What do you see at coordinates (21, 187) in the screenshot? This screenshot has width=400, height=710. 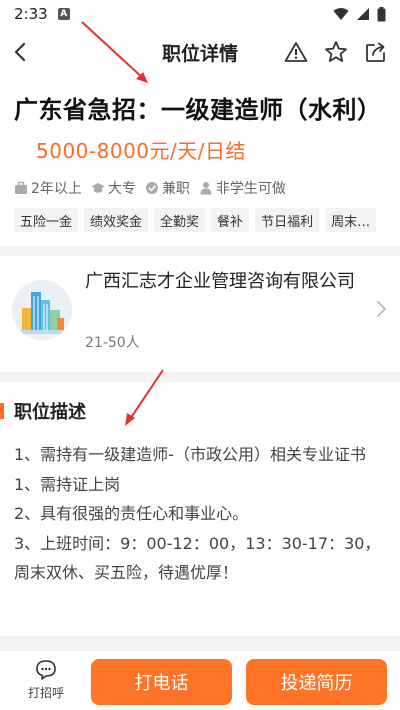 I see `briefcase-icon` at bounding box center [21, 187].